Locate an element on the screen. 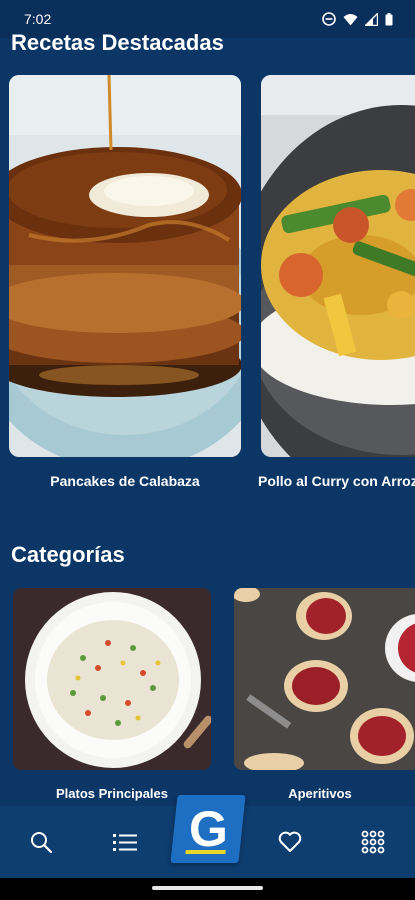  featured-title: Recetas Destacadas is located at coordinates (117, 42).